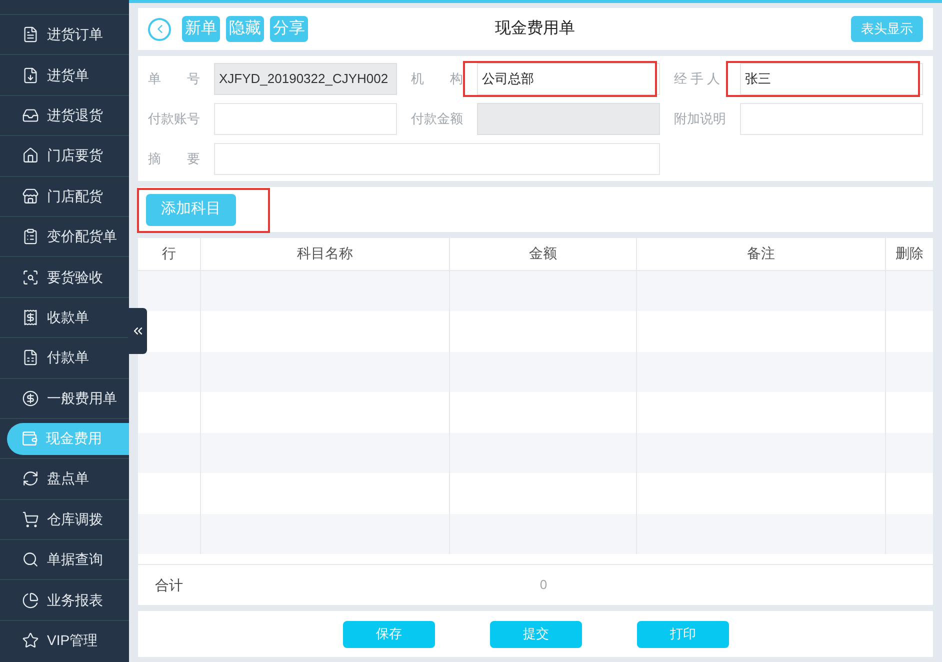 Image resolution: width=942 pixels, height=662 pixels. I want to click on sidebar-item: 进货订单, so click(51, 34).